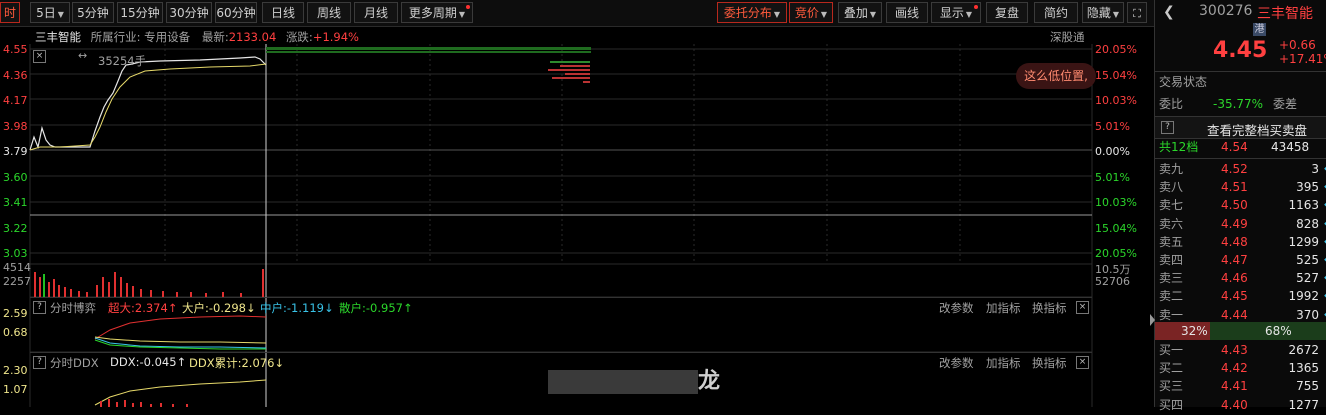 The image size is (1326, 415). I want to click on ask-row: 卖五4.481299◆, so click(1242, 242).